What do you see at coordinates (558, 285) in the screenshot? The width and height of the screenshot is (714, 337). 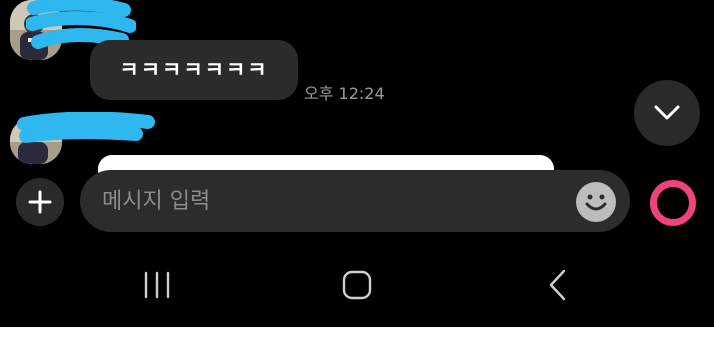 I see `back-icon` at bounding box center [558, 285].